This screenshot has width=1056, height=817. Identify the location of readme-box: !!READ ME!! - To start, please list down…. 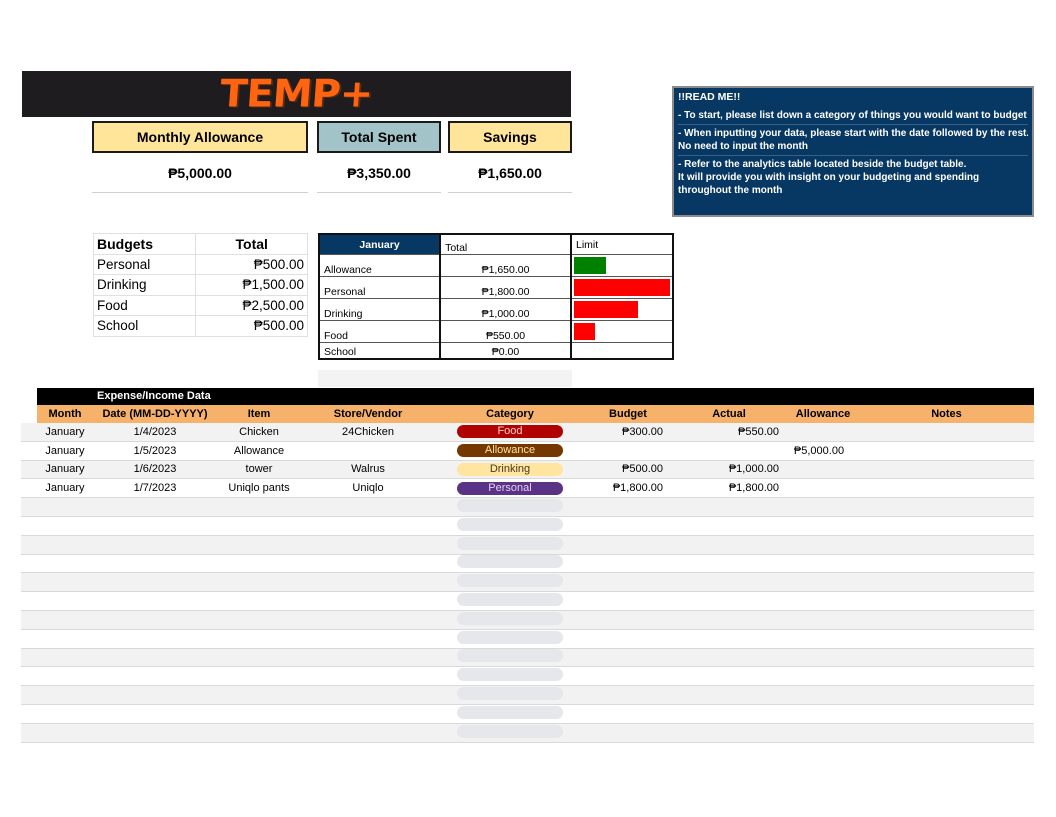
(853, 151).